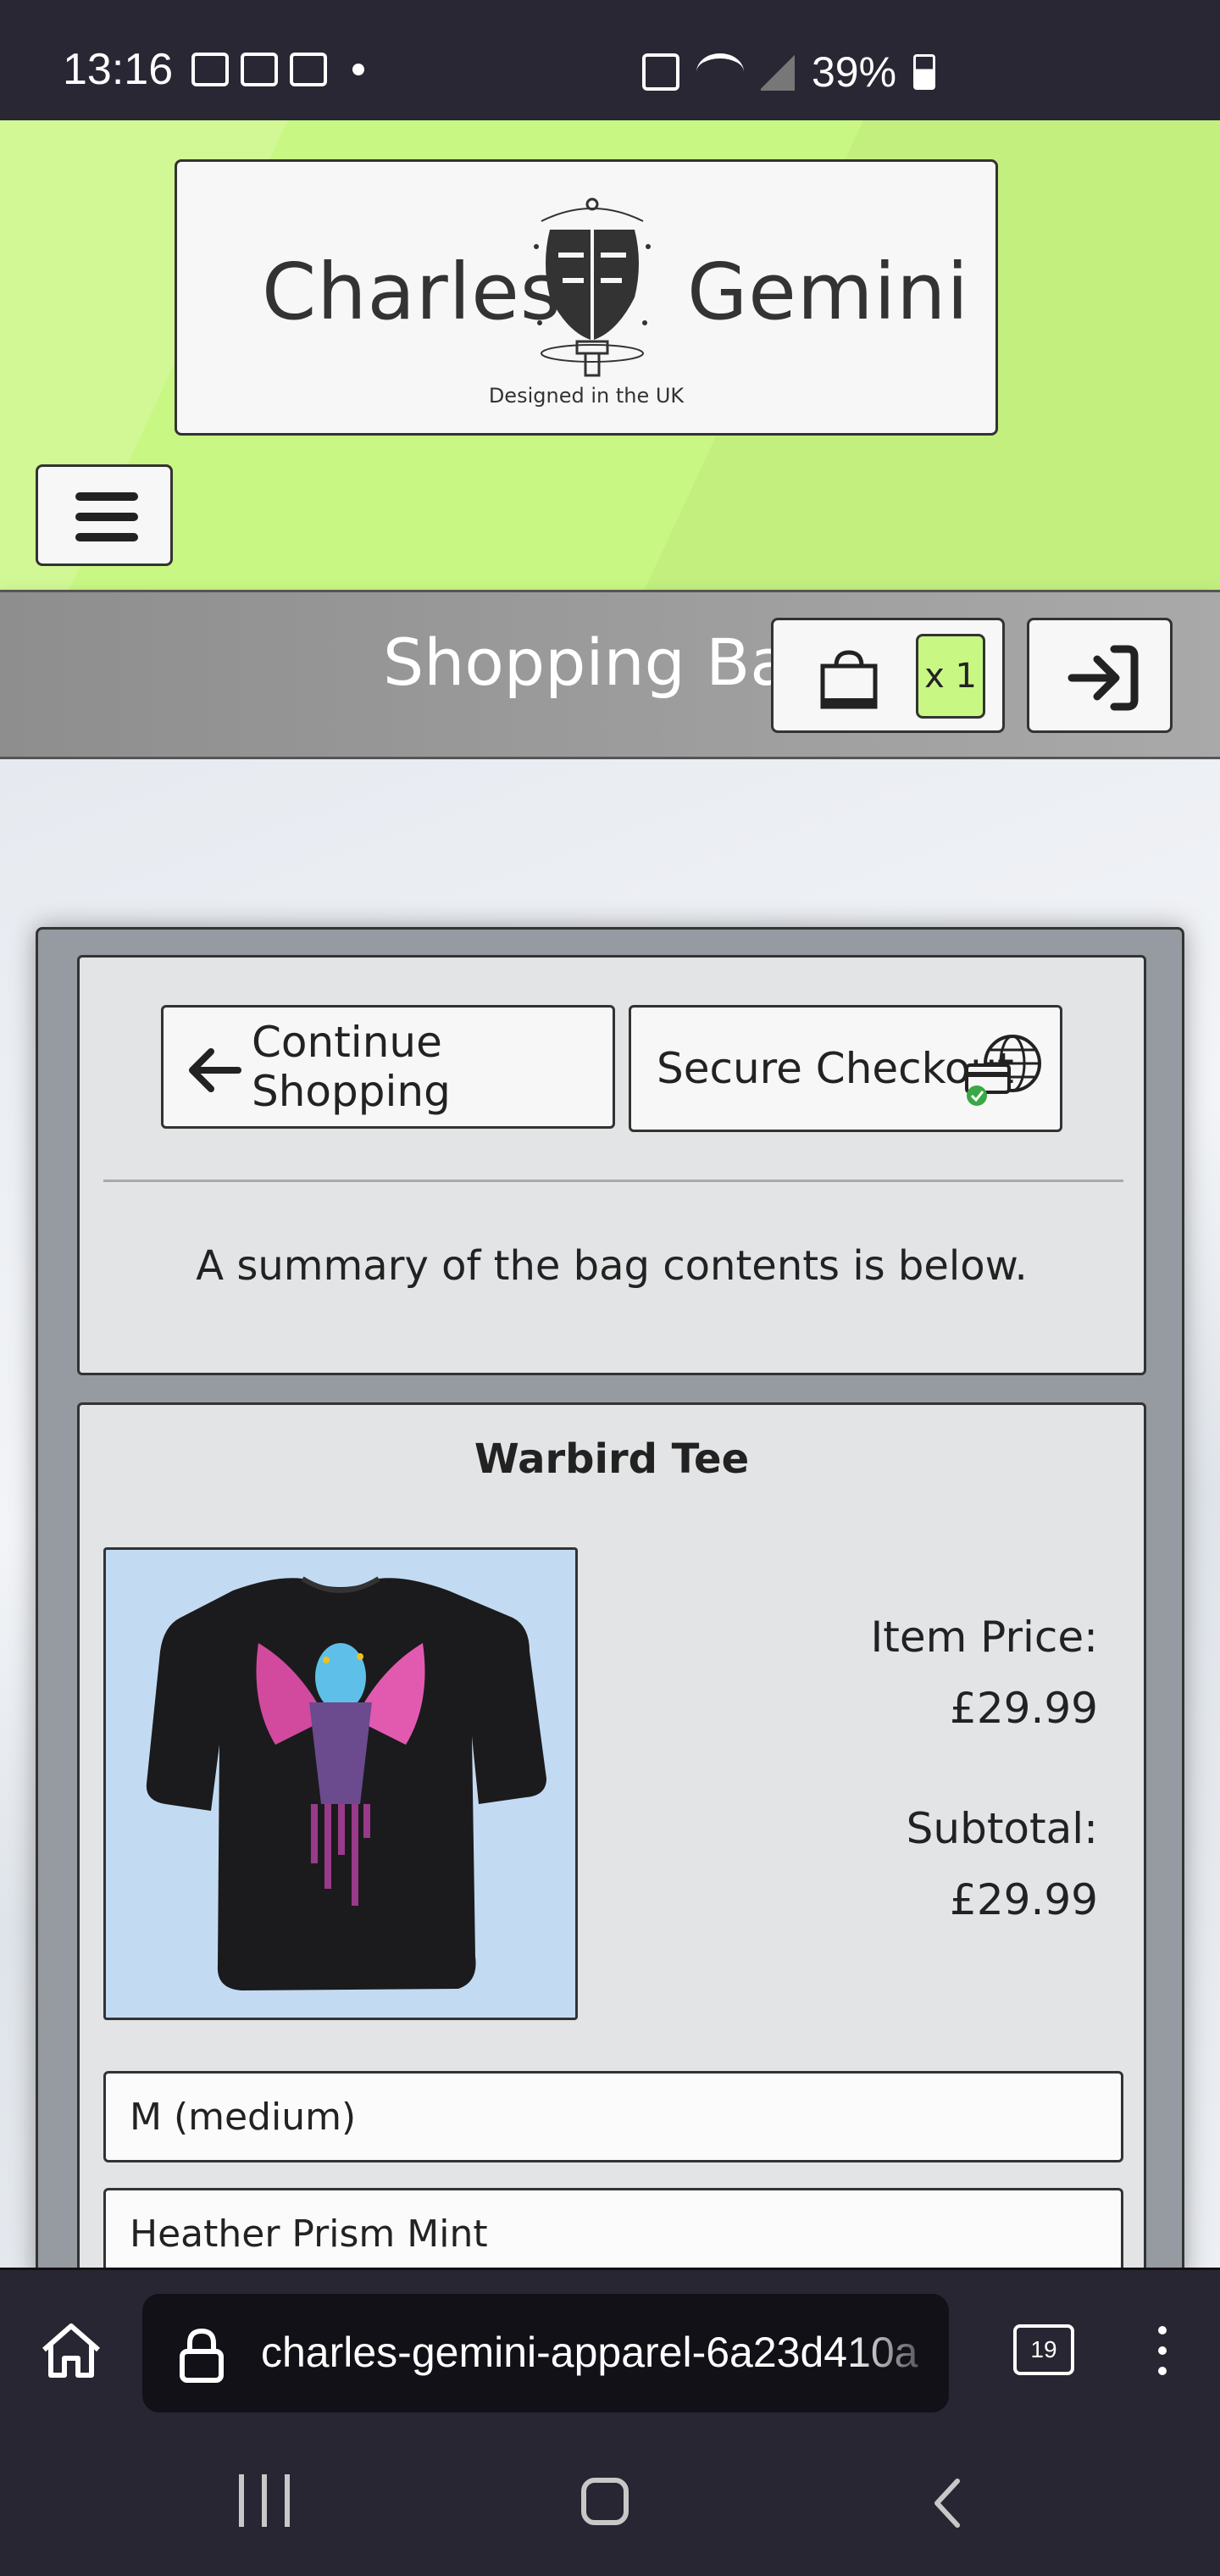 The height and width of the screenshot is (2576, 1220). Describe the element at coordinates (613, 2233) in the screenshot. I see `color-field: Heather Prism Mint` at that location.